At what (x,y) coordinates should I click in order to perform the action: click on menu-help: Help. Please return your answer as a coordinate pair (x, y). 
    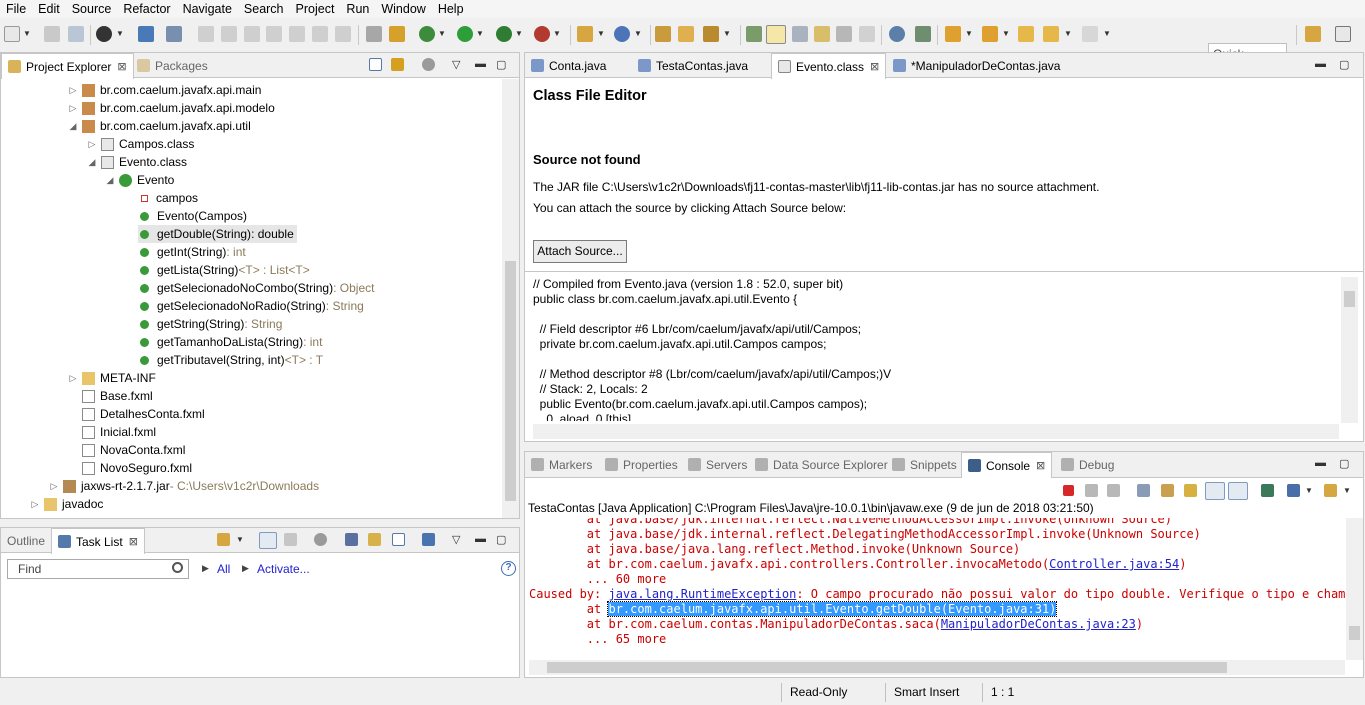
    Looking at the image, I should click on (451, 9).